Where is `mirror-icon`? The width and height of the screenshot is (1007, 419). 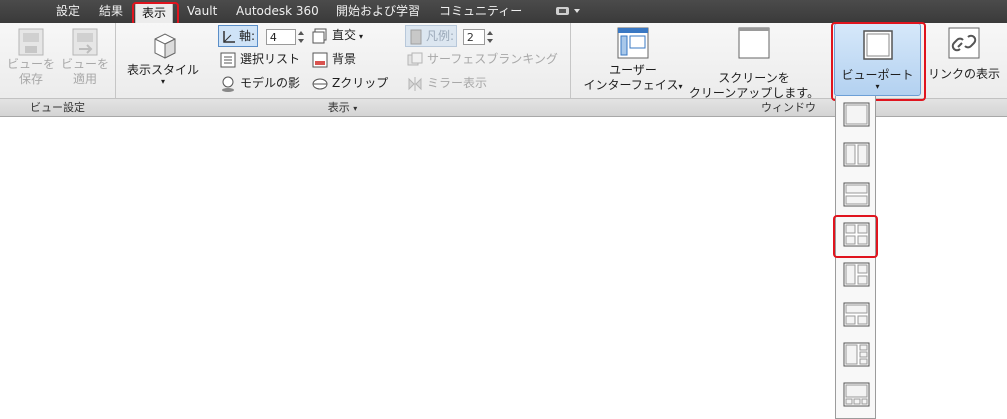 mirror-icon is located at coordinates (415, 83).